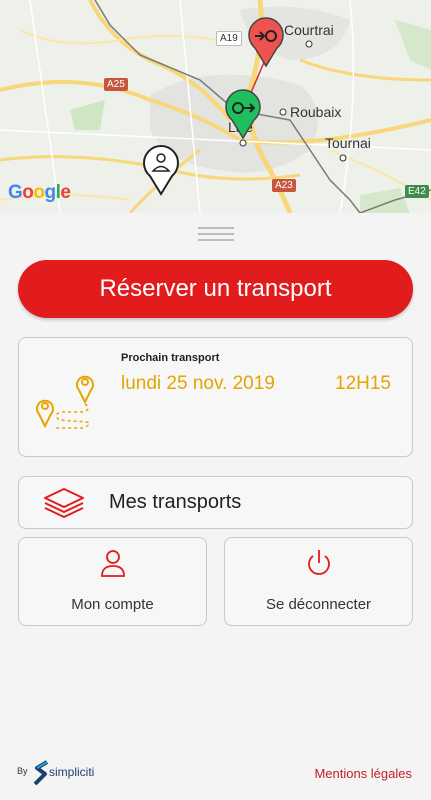 The image size is (431, 800). Describe the element at coordinates (215, 289) in the screenshot. I see `reserve-transport-button: Réserver un transport` at that location.